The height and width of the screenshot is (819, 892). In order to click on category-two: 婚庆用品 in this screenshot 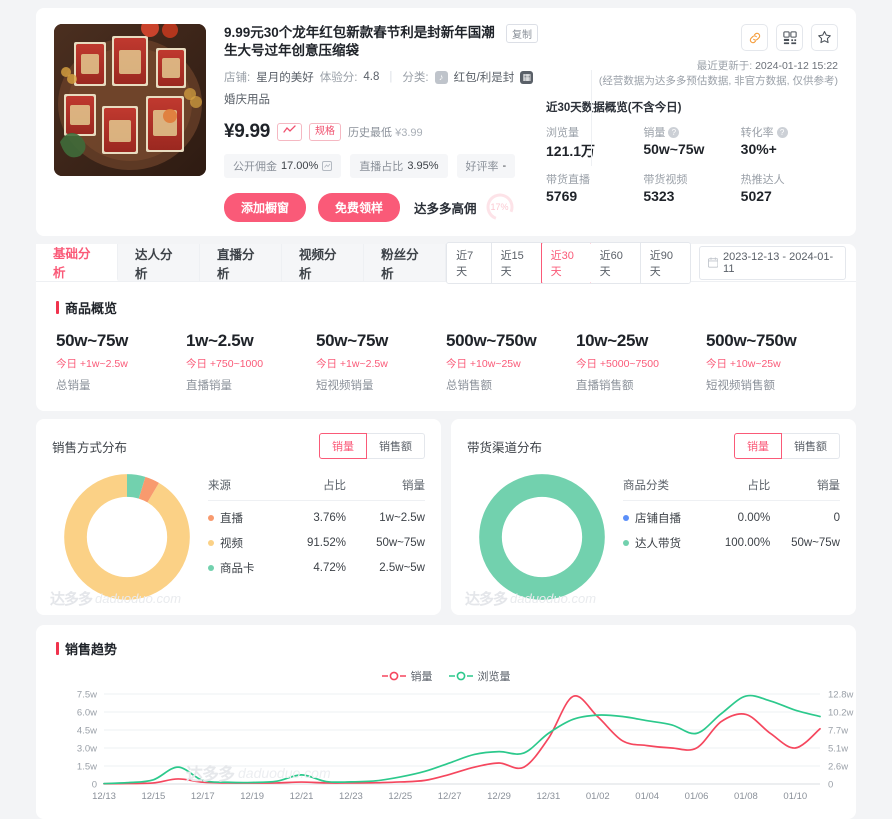, I will do `click(247, 99)`.